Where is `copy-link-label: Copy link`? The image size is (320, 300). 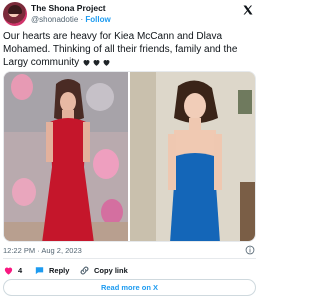
copy-link-label: Copy link is located at coordinates (111, 270).